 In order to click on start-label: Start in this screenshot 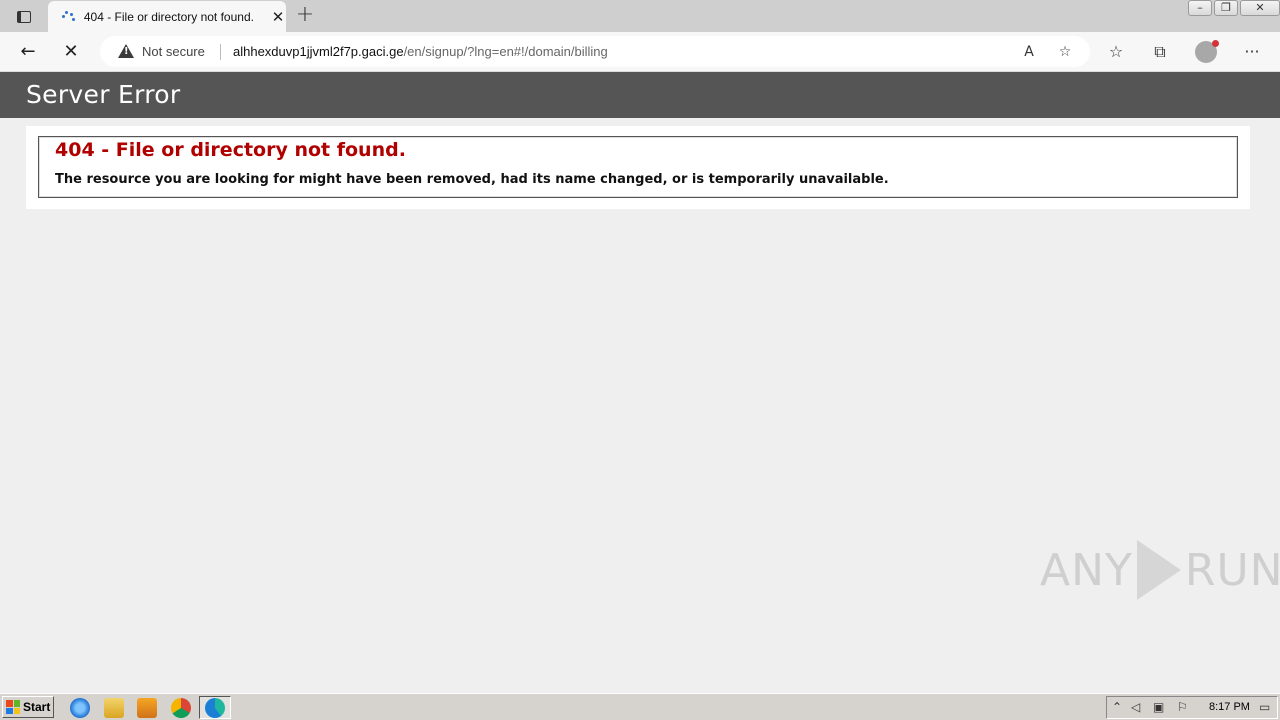, I will do `click(37, 707)`.